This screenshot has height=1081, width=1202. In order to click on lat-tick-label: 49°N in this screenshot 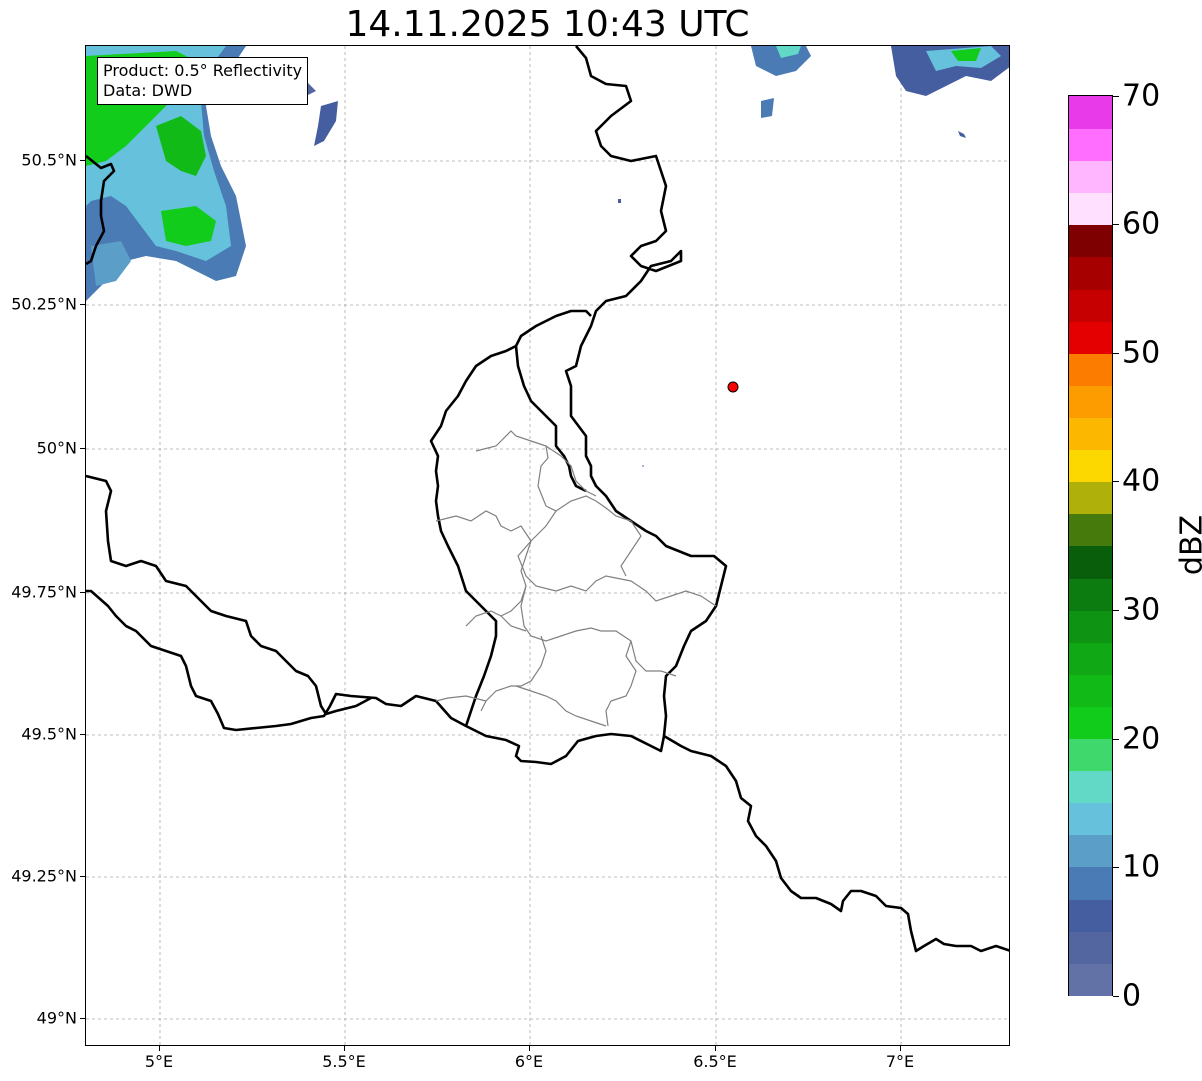, I will do `click(56, 1018)`.